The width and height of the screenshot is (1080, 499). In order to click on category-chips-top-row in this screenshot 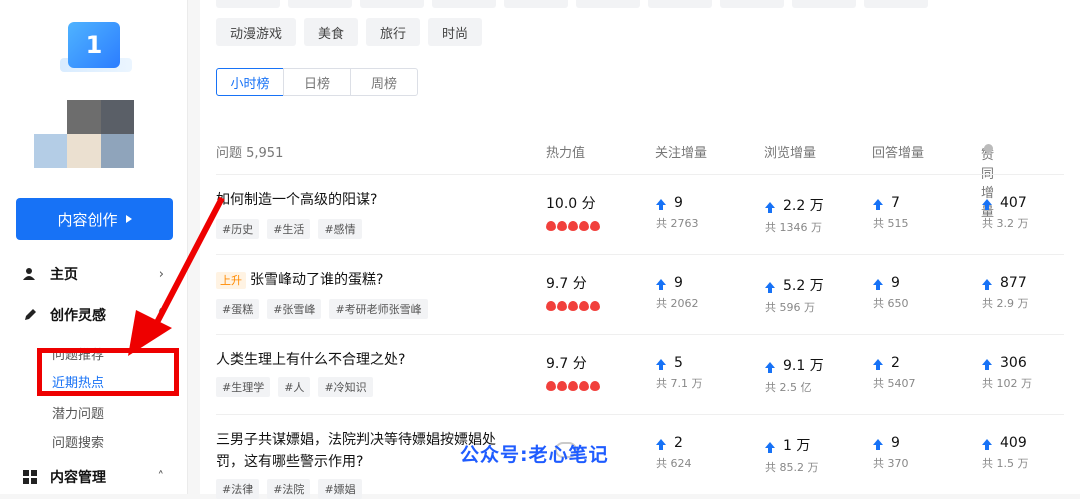, I will do `click(572, 4)`.